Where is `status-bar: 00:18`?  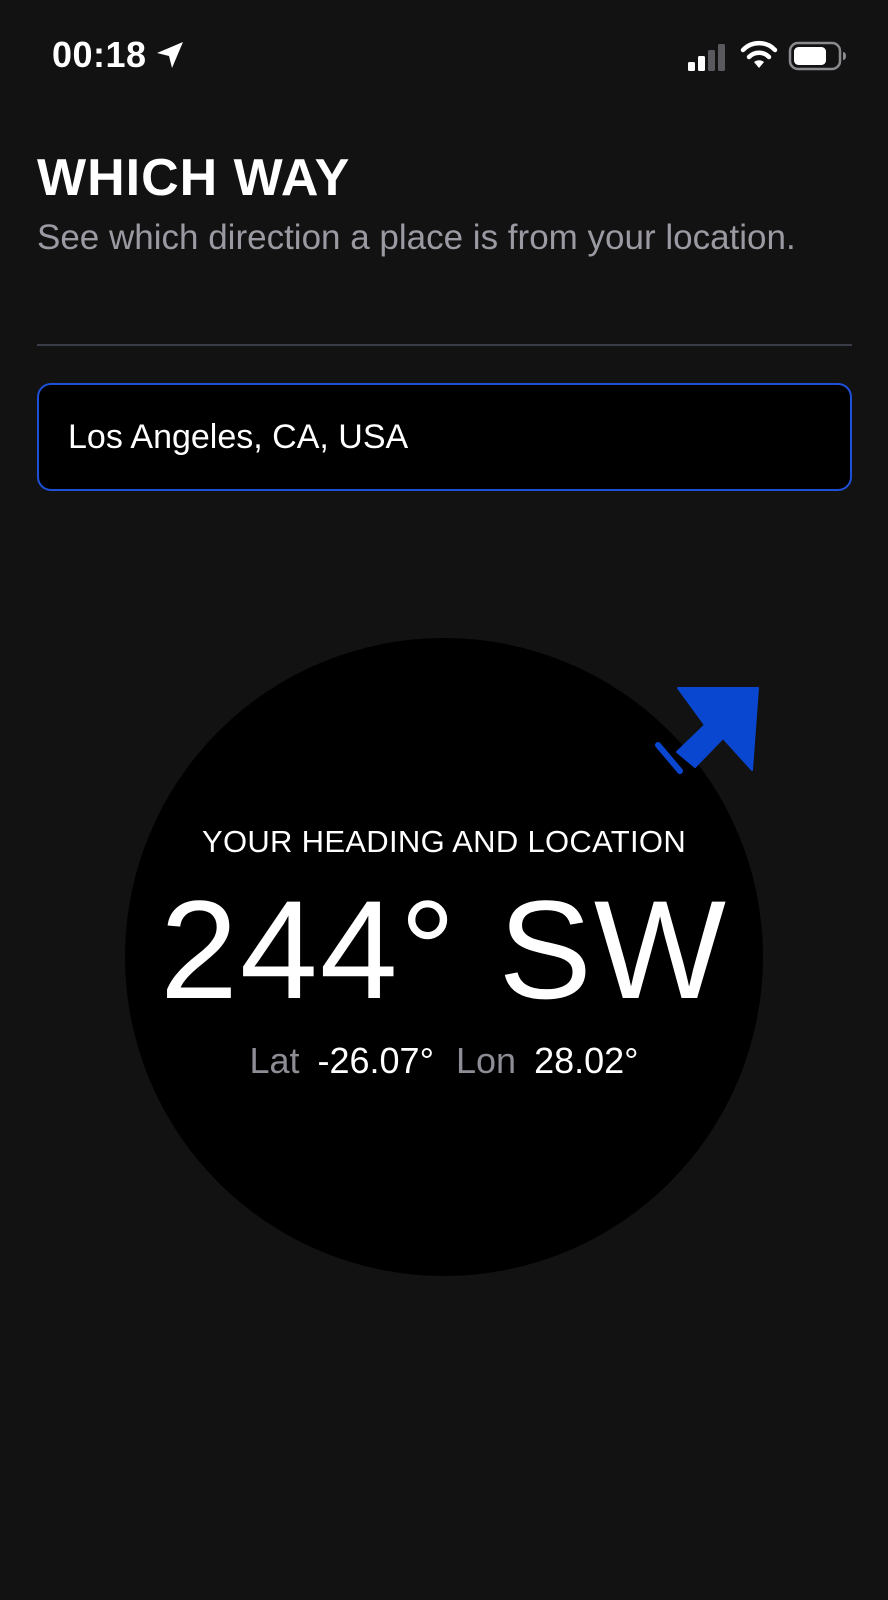 status-bar: 00:18 is located at coordinates (444, 55).